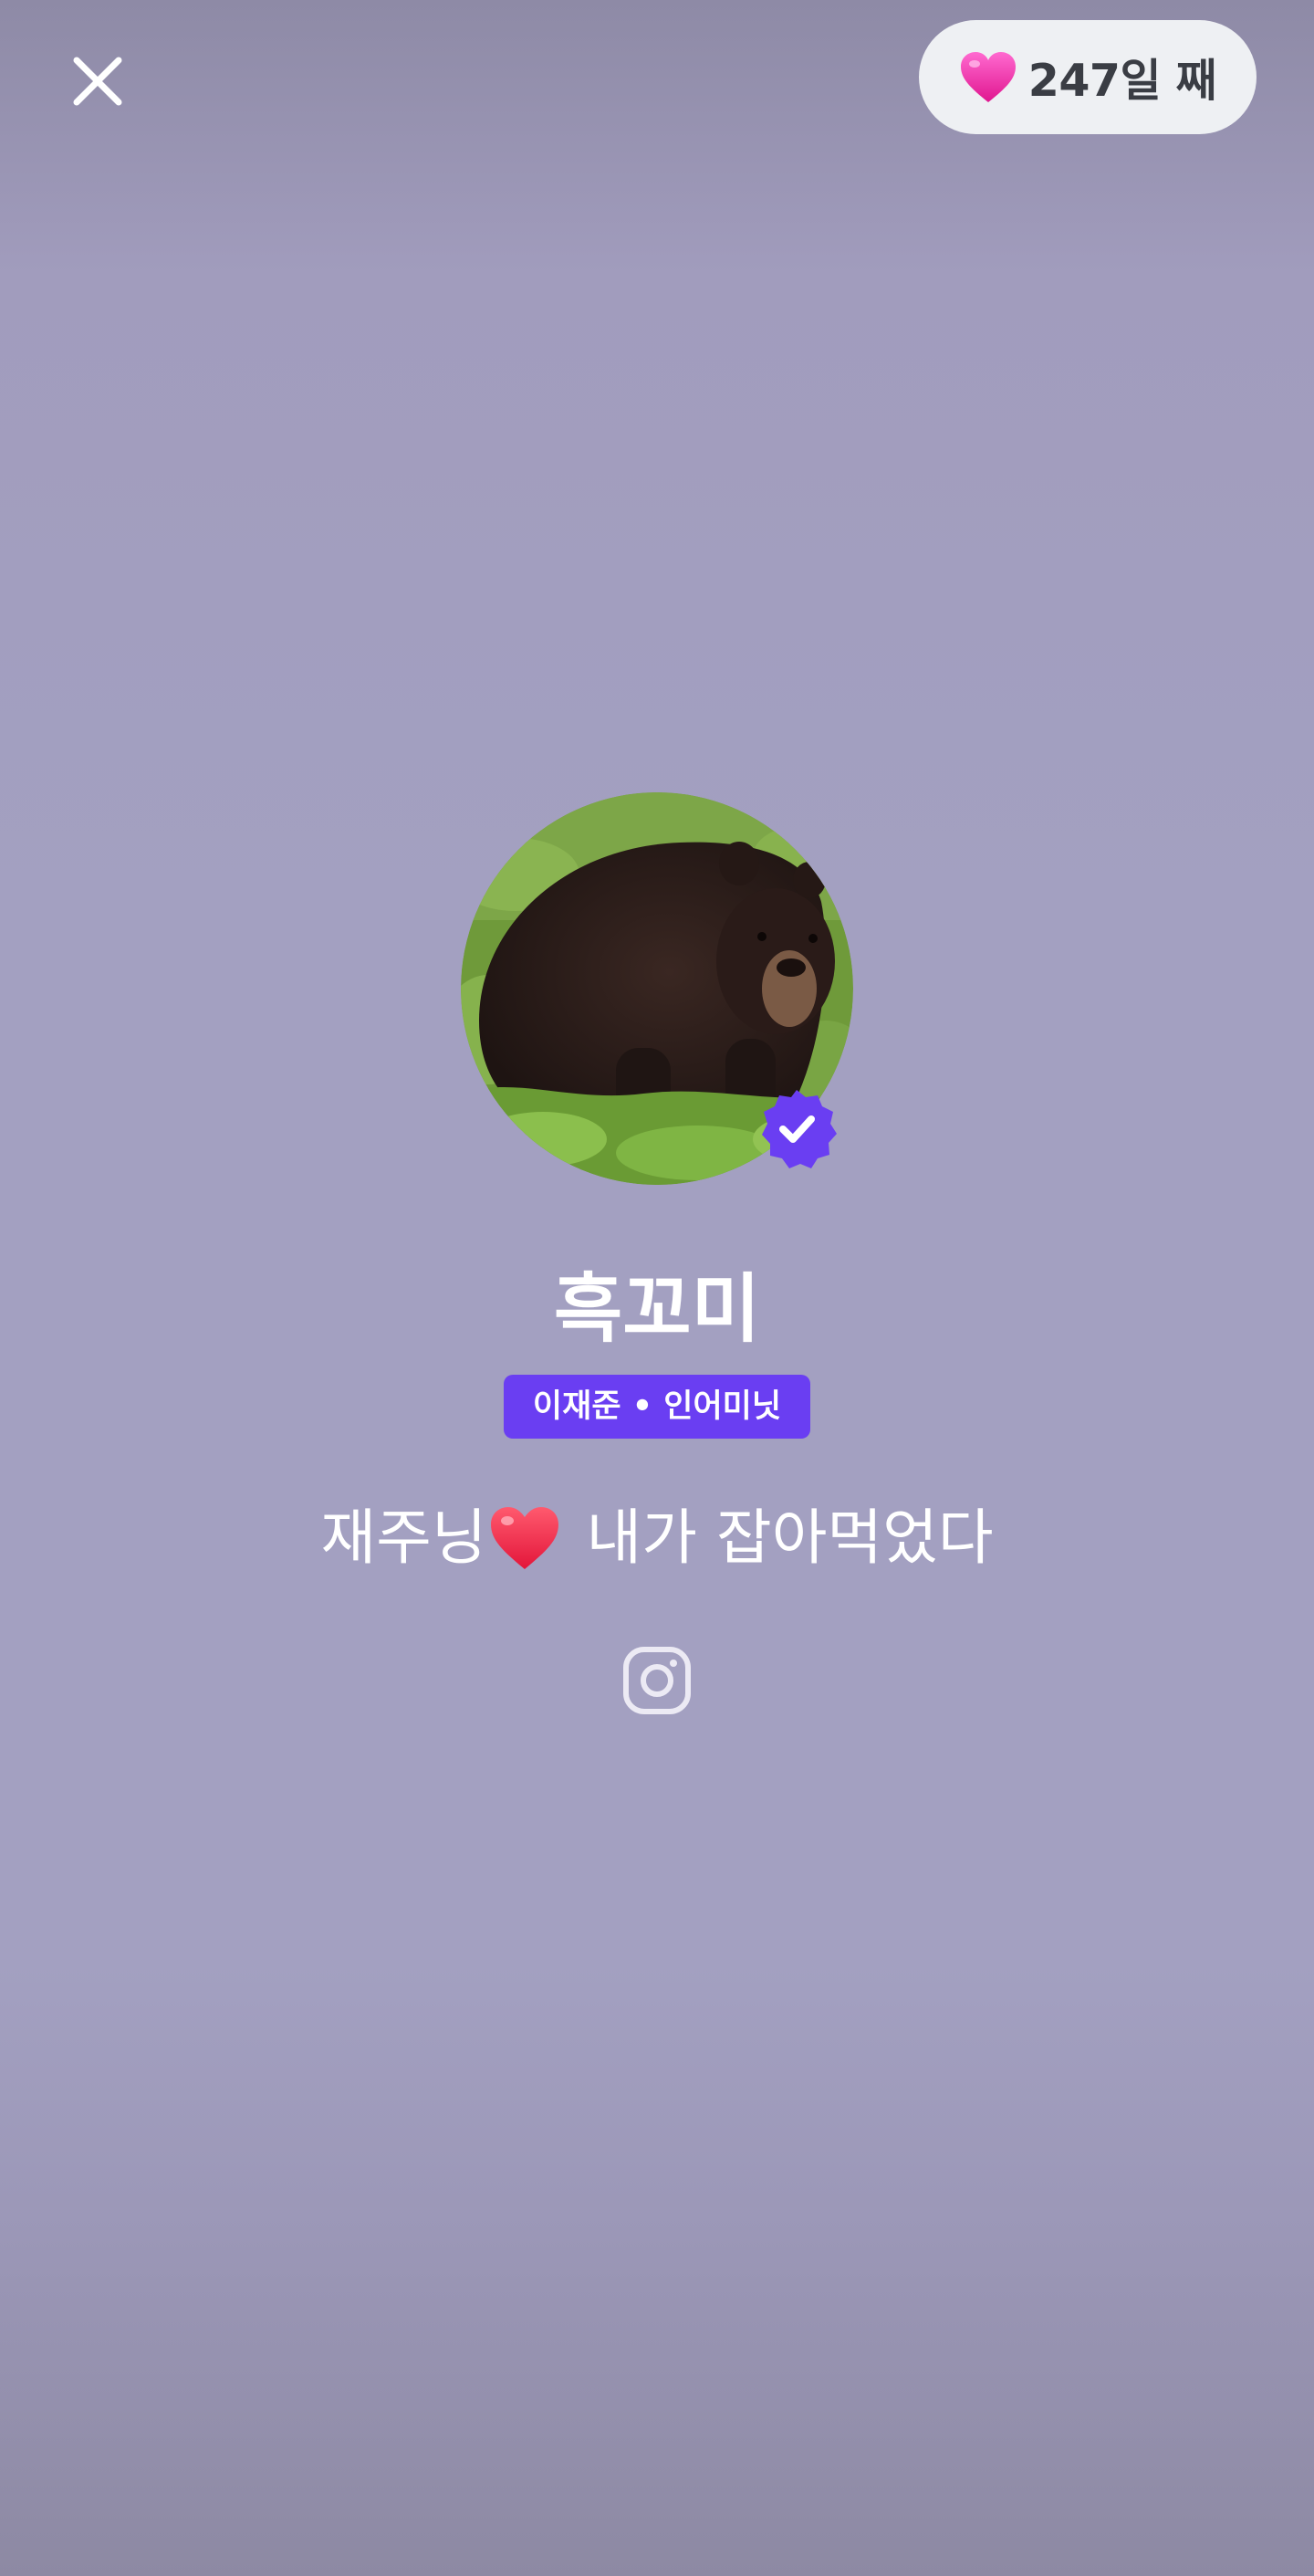  I want to click on instagram-icon, so click(657, 1680).